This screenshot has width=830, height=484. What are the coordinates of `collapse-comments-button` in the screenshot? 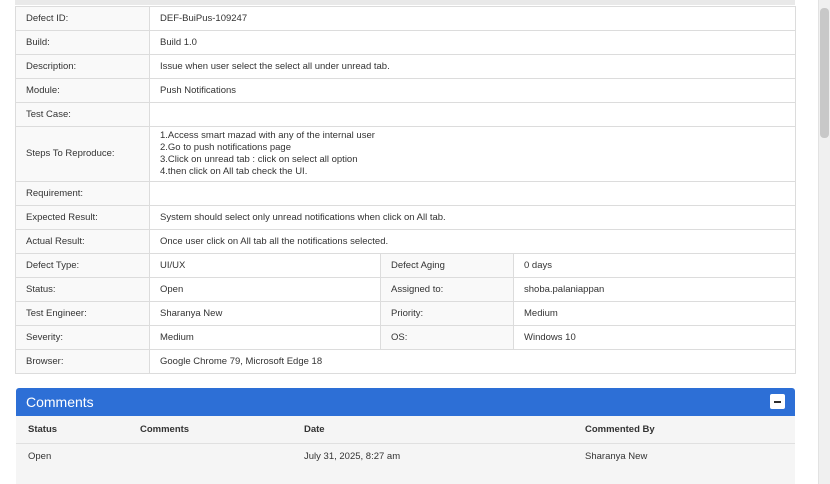 It's located at (777, 401).